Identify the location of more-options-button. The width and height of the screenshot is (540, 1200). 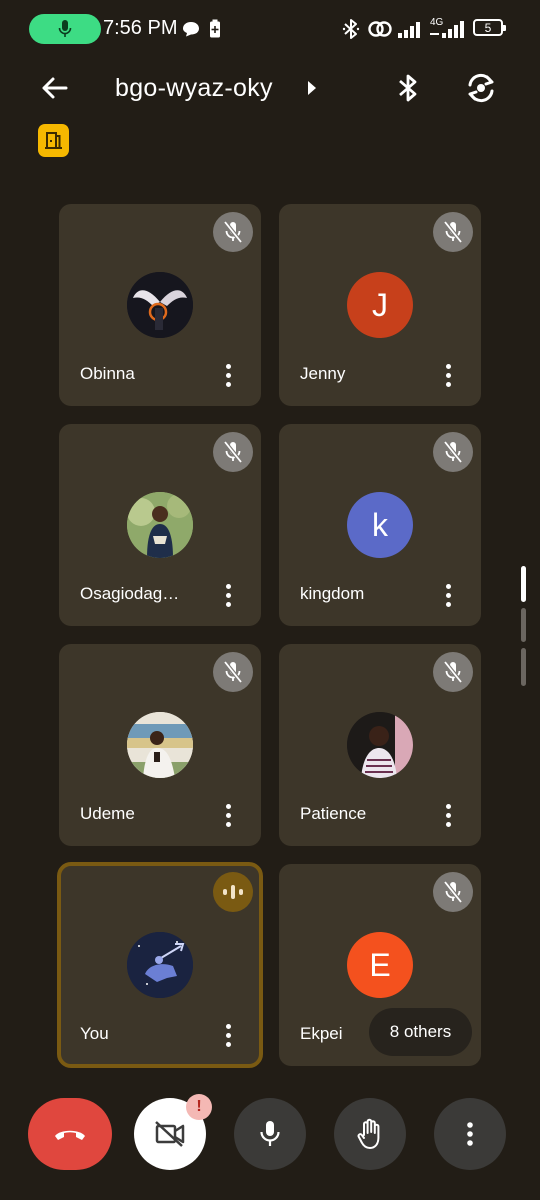
(470, 1134).